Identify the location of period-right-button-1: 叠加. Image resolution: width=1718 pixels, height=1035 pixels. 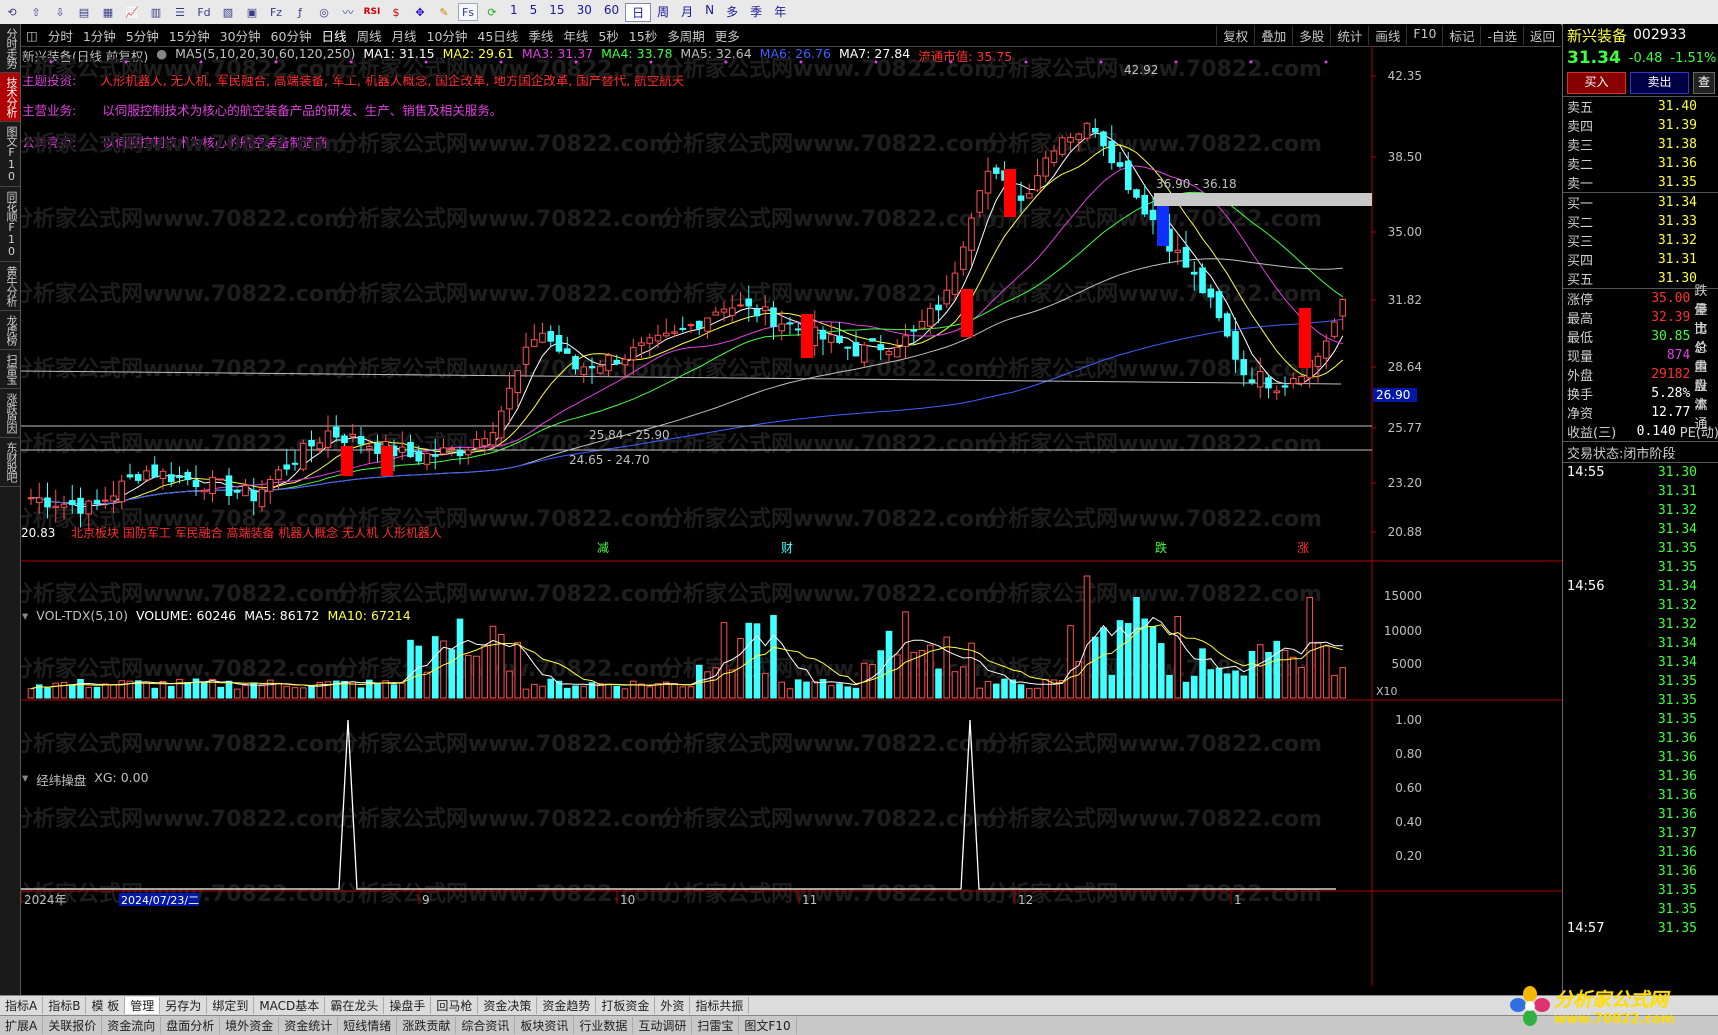
(1273, 35).